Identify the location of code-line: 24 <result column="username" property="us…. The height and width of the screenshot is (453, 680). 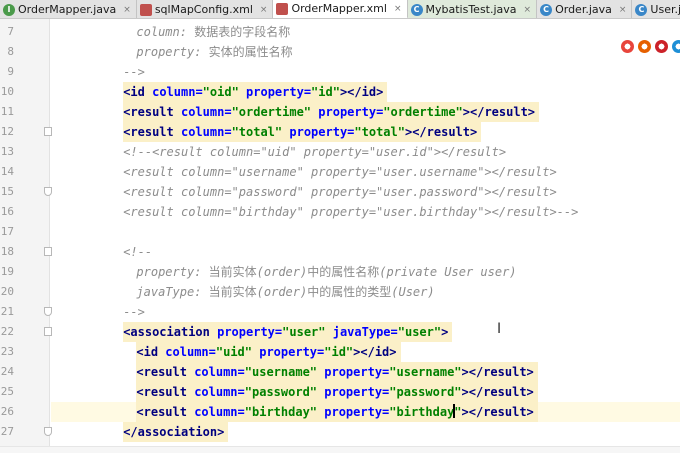
(340, 372).